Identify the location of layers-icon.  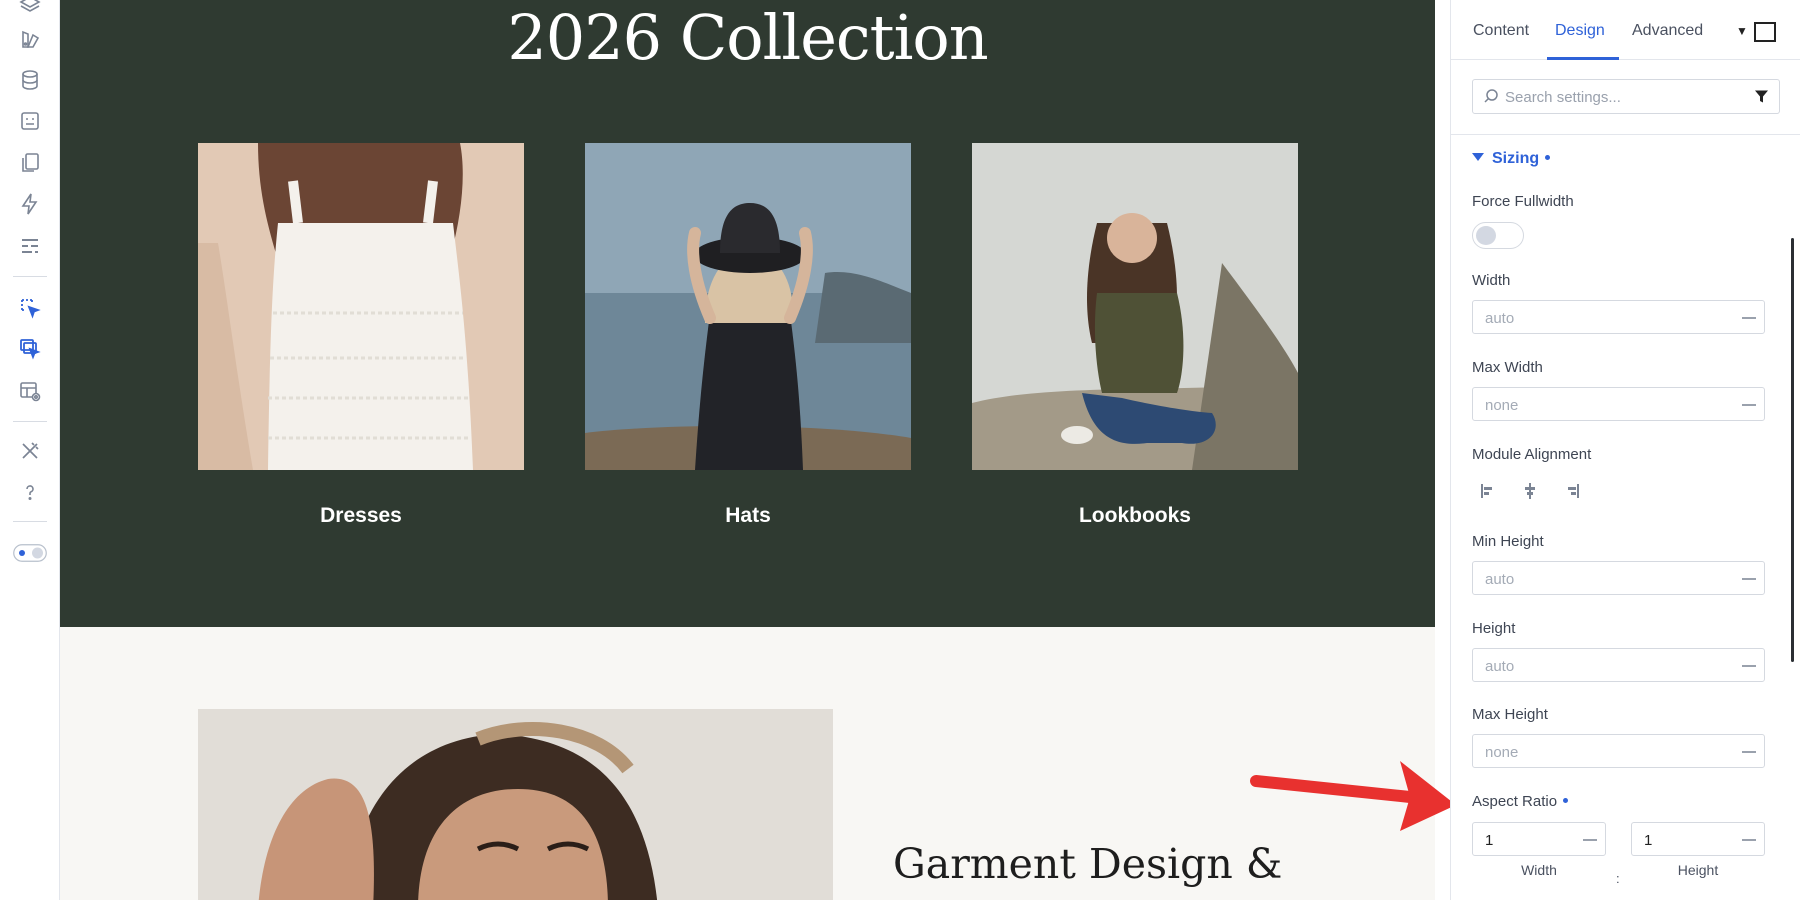
(30, 9).